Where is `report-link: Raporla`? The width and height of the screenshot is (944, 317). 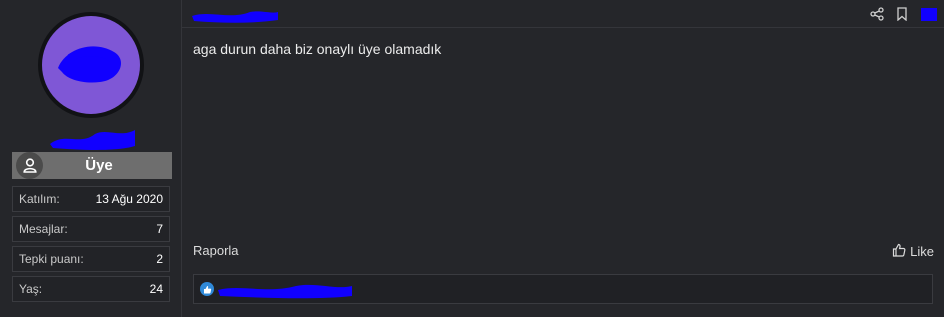
report-link: Raporla is located at coordinates (216, 250).